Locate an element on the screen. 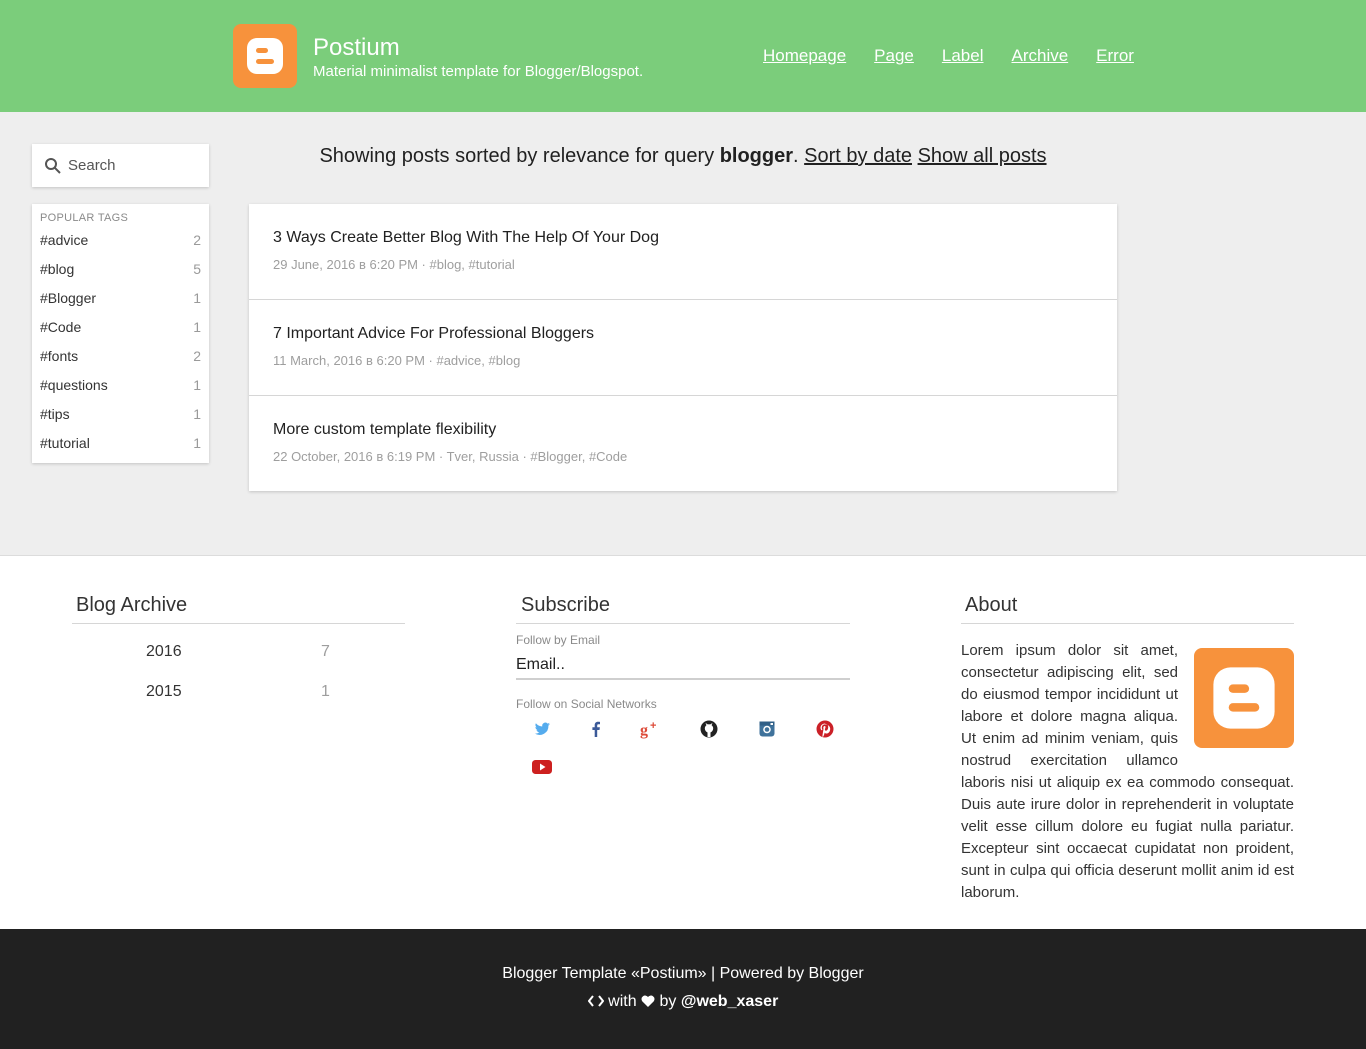  archive-count-2015: 1 is located at coordinates (325, 691).